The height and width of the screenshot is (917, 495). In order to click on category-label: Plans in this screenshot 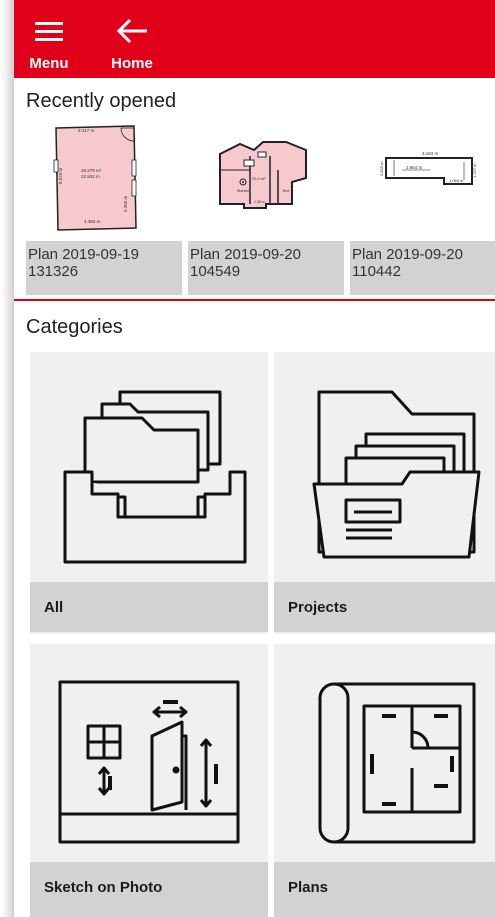, I will do `click(384, 889)`.